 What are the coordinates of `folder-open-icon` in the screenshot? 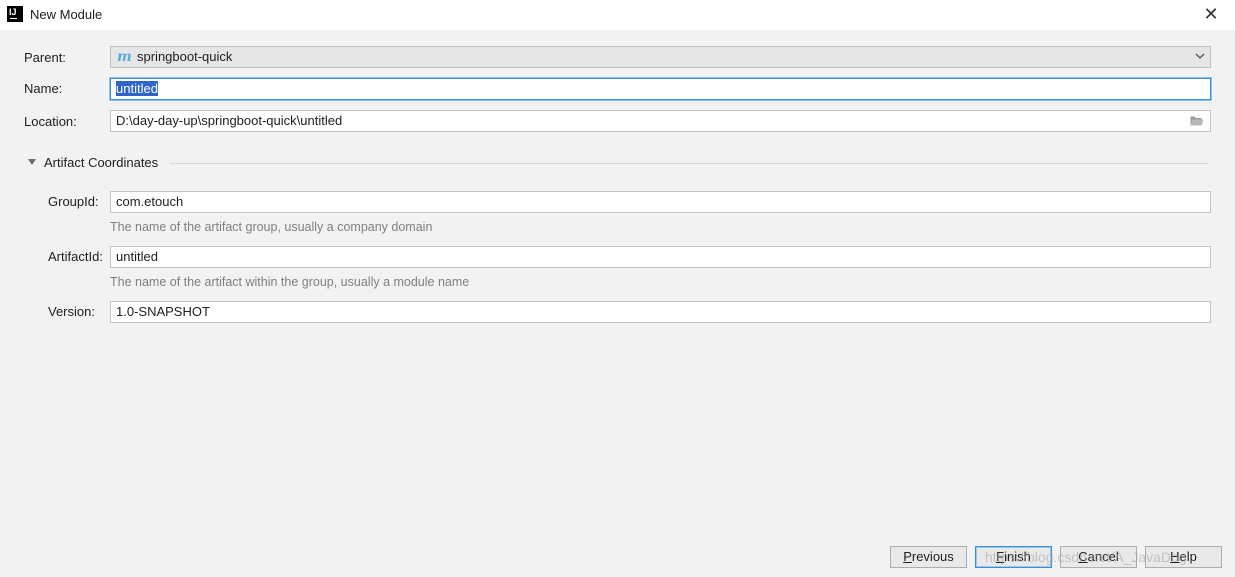 It's located at (1197, 120).